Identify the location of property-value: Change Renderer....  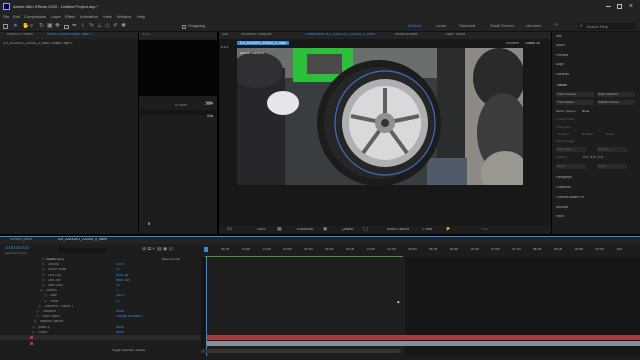
(130, 316).